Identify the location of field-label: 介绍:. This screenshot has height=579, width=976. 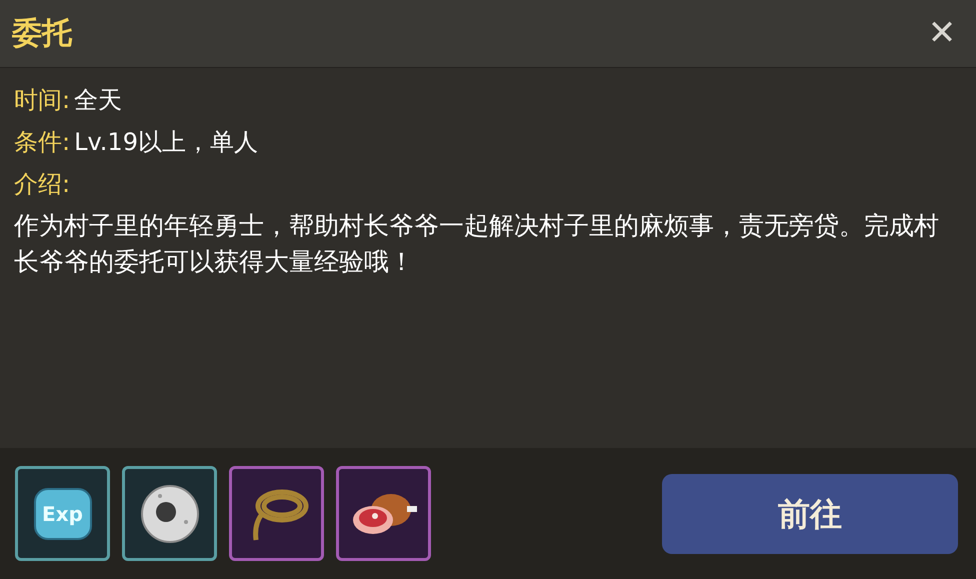
(42, 184).